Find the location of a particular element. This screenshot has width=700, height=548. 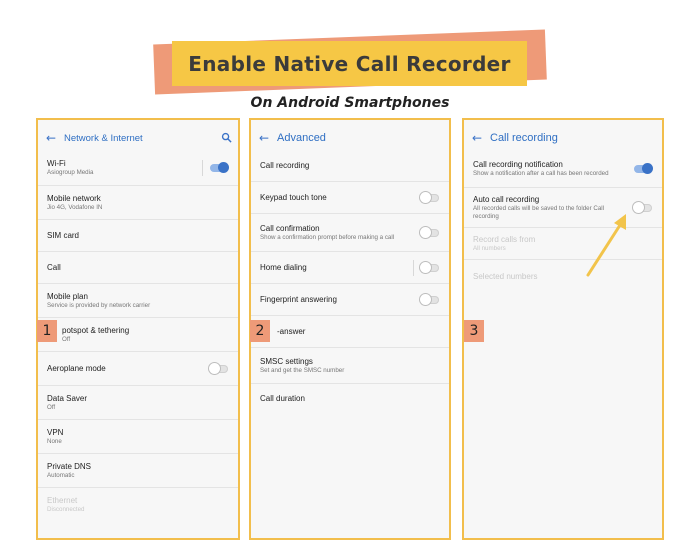

item-title: SIM card is located at coordinates (63, 235).